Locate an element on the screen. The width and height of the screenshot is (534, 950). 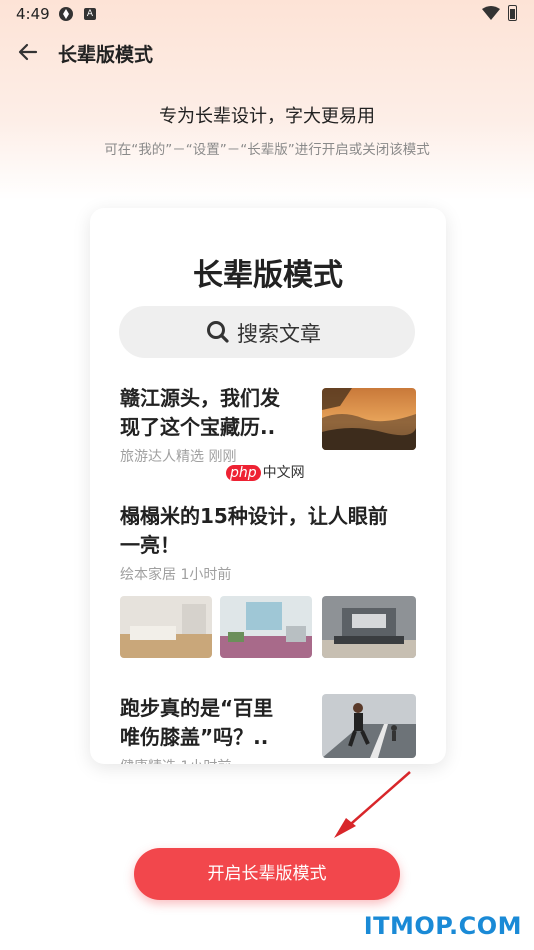
site-watermark: ITMOP.COM is located at coordinates (442, 926).